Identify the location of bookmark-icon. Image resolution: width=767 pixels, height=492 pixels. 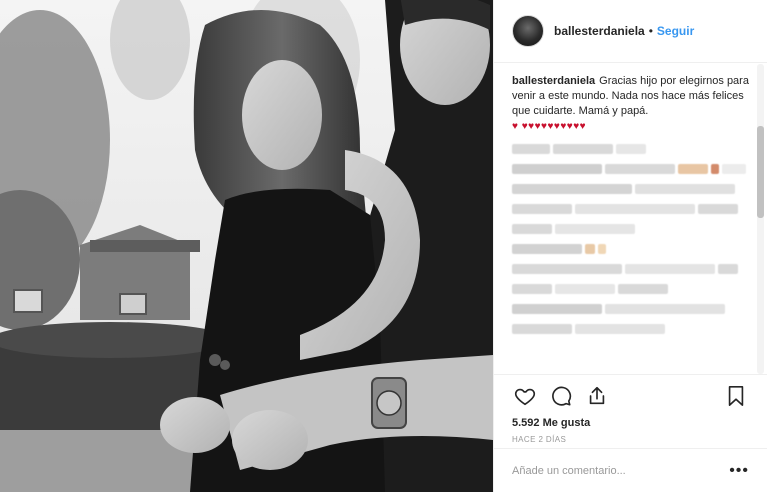
(736, 396).